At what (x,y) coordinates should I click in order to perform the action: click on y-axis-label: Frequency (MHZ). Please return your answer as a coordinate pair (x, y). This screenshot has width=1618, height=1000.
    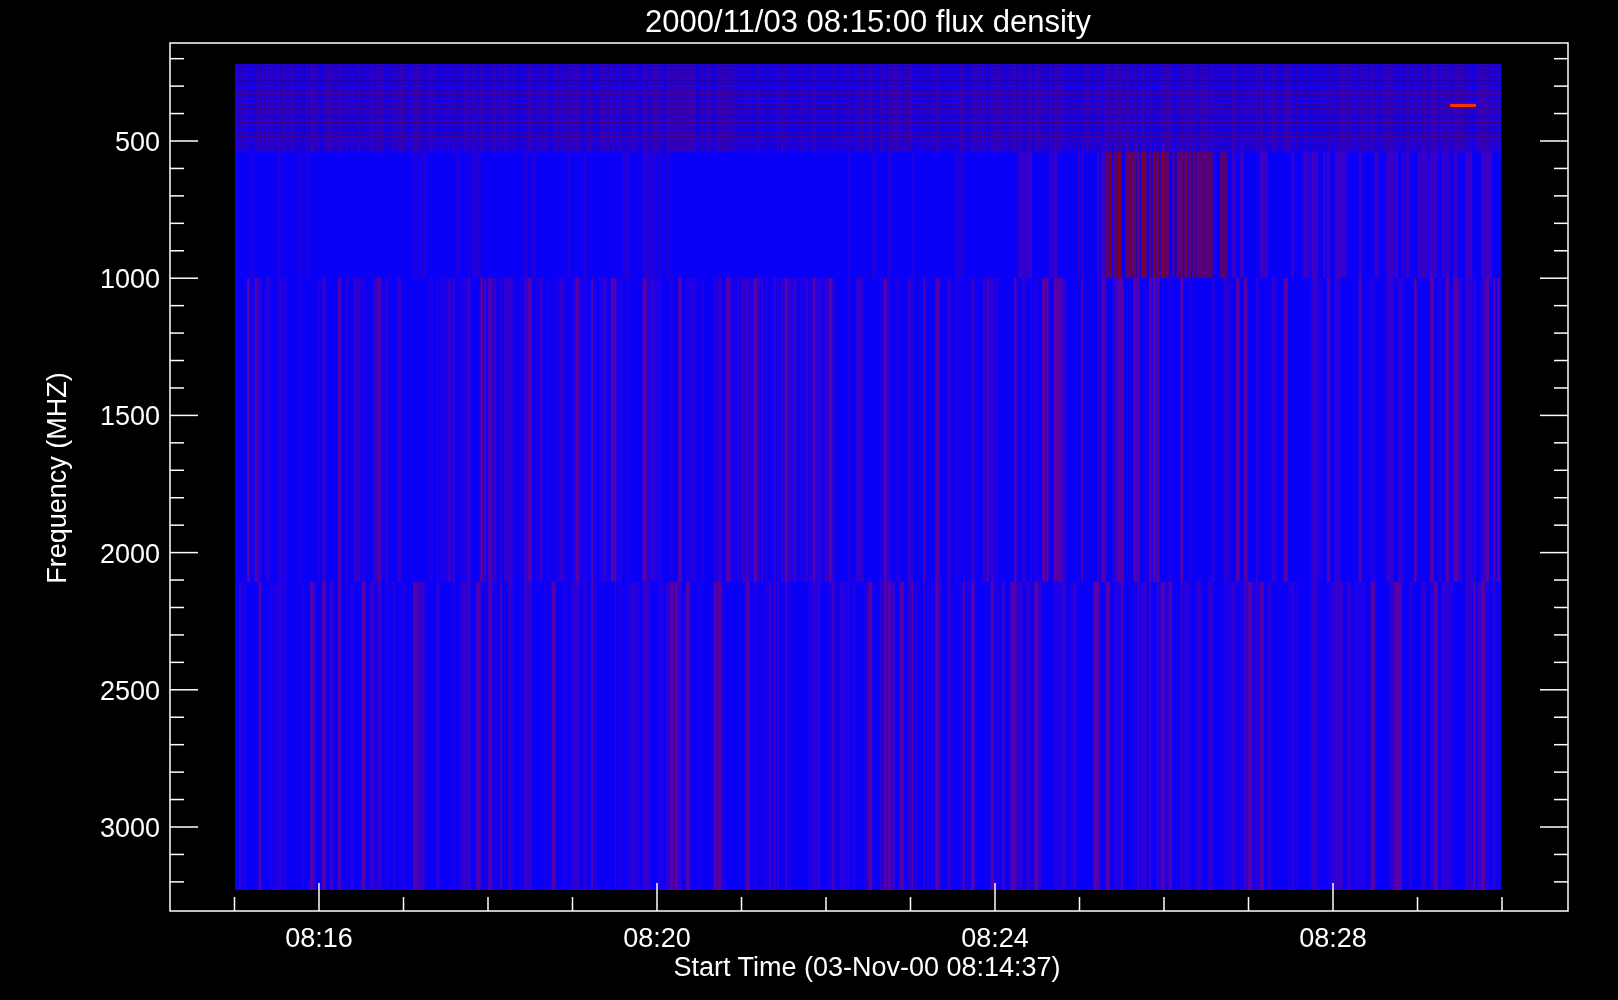
    Looking at the image, I should click on (57, 478).